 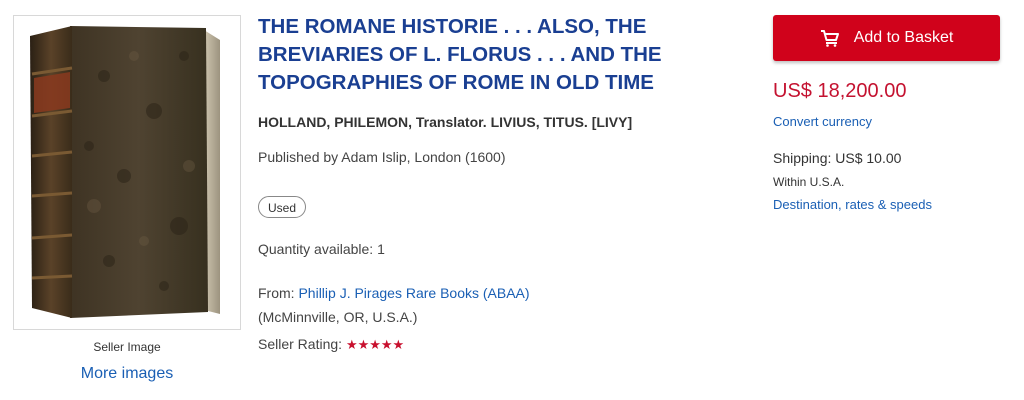 What do you see at coordinates (413, 293) in the screenshot?
I see `seller-name-link: Phillip J. Pirages Rare Books (ABAA)` at bounding box center [413, 293].